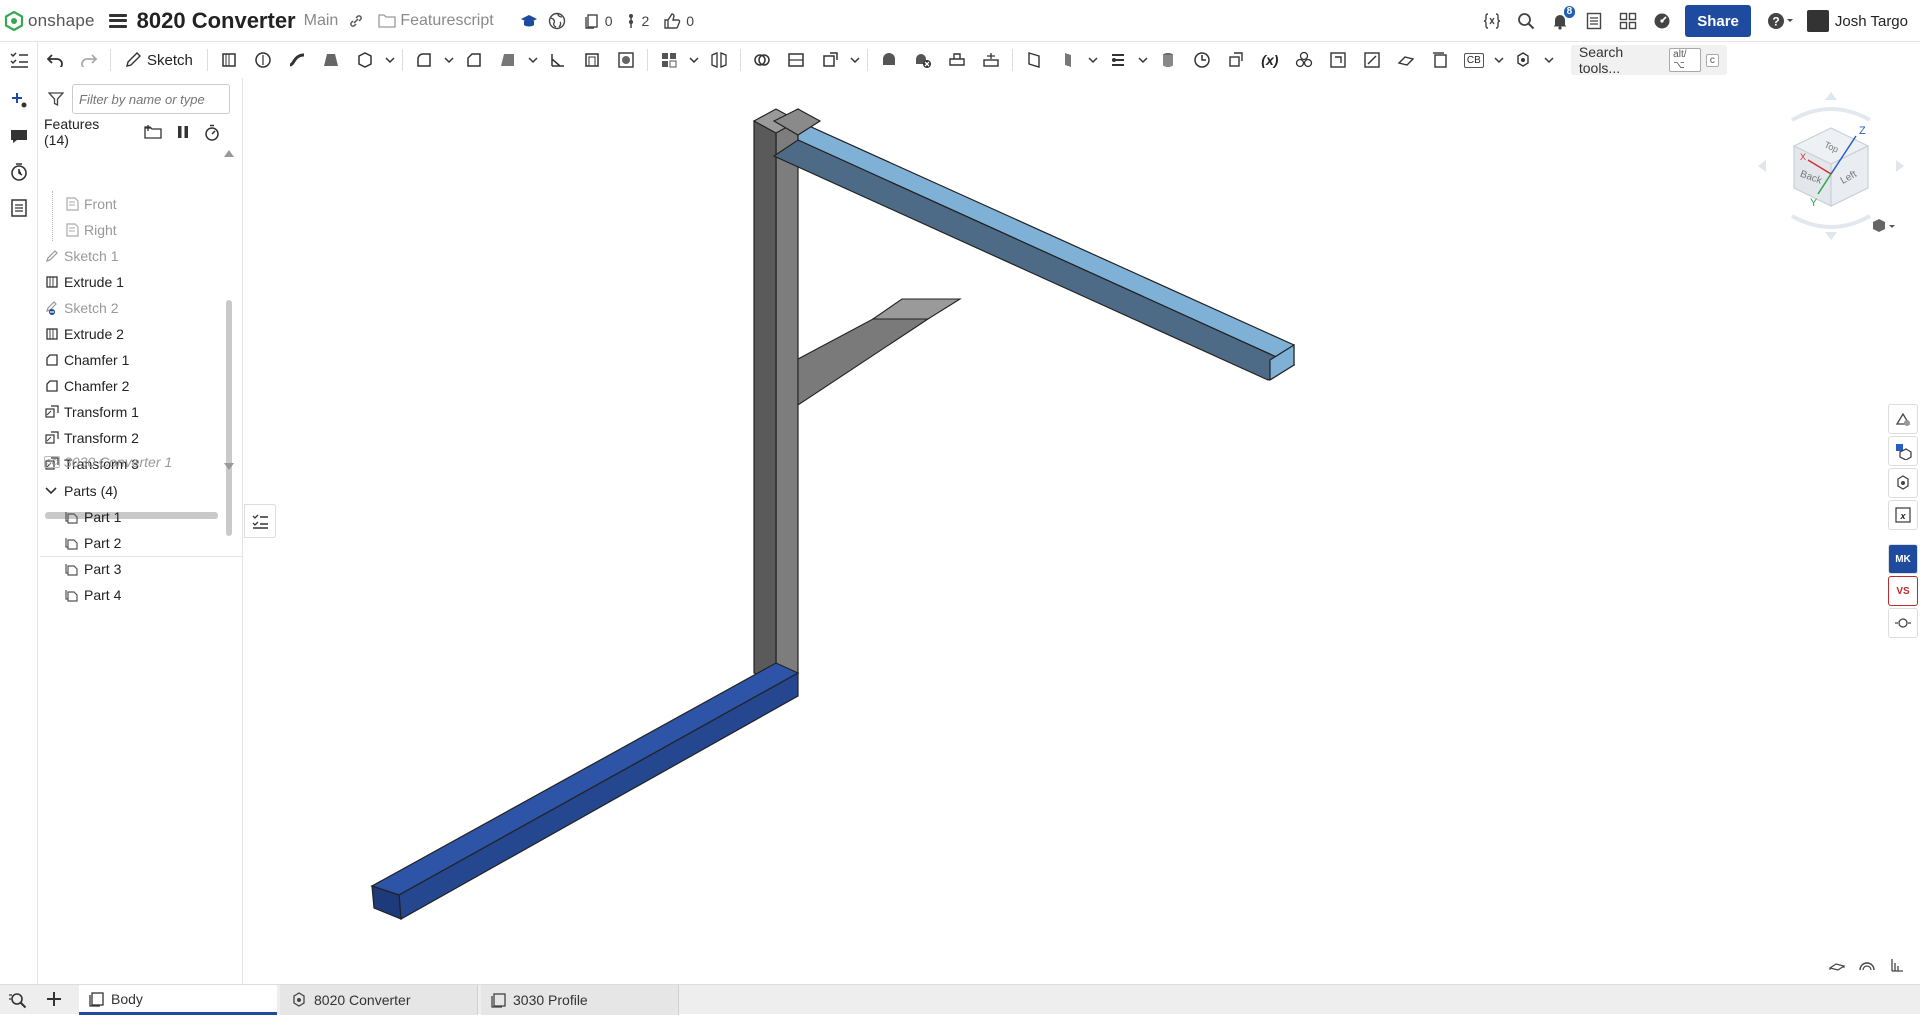  What do you see at coordinates (923, 60) in the screenshot?
I see `delete-tool` at bounding box center [923, 60].